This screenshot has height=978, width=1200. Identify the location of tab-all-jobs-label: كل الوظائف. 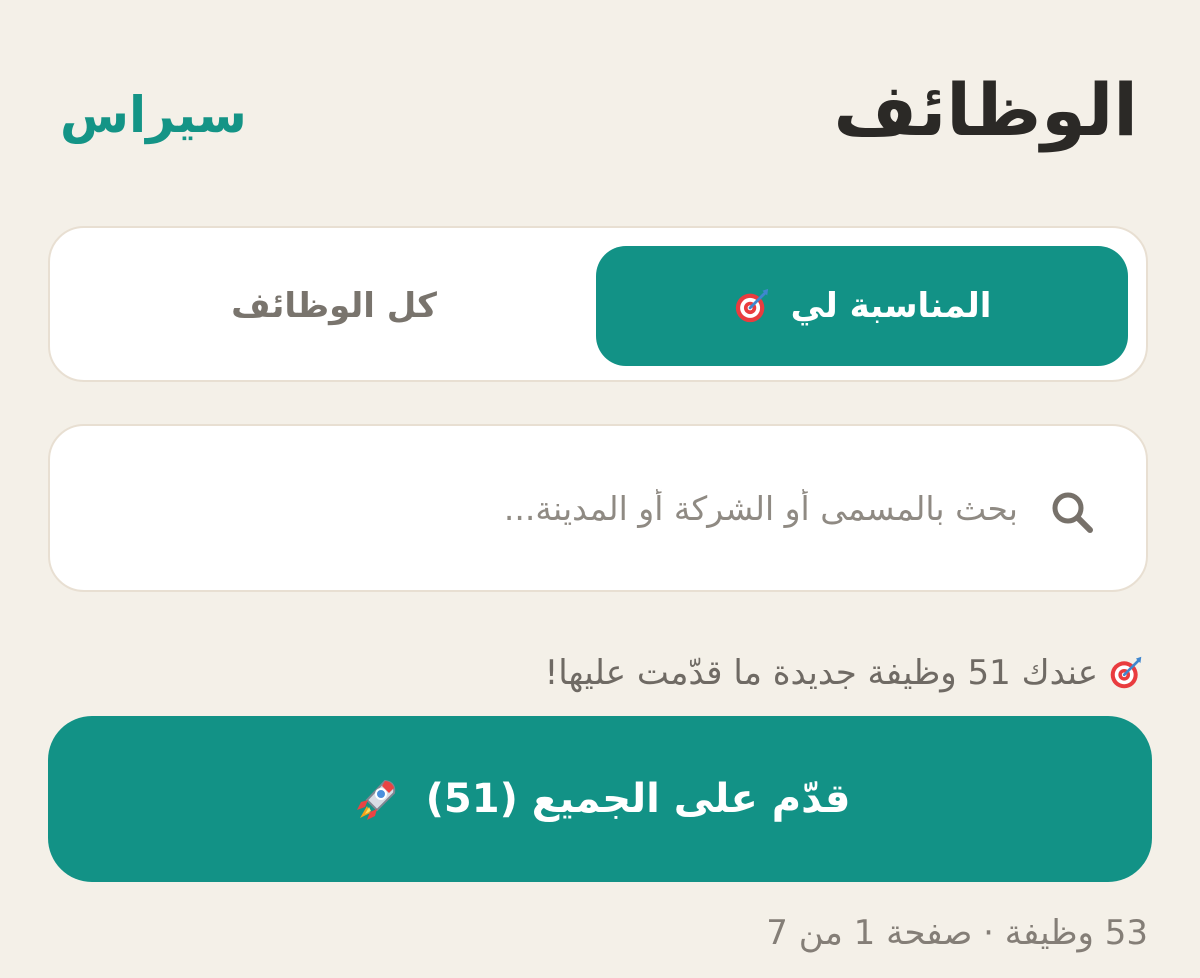
(334, 306).